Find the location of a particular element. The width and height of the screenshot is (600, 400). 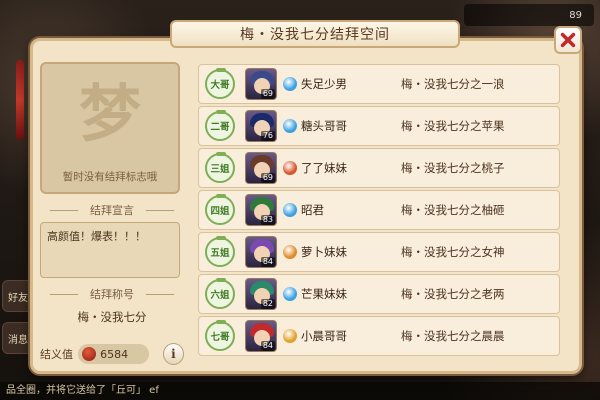

declaration-box: 高颜值！爆表！！！ is located at coordinates (110, 250).